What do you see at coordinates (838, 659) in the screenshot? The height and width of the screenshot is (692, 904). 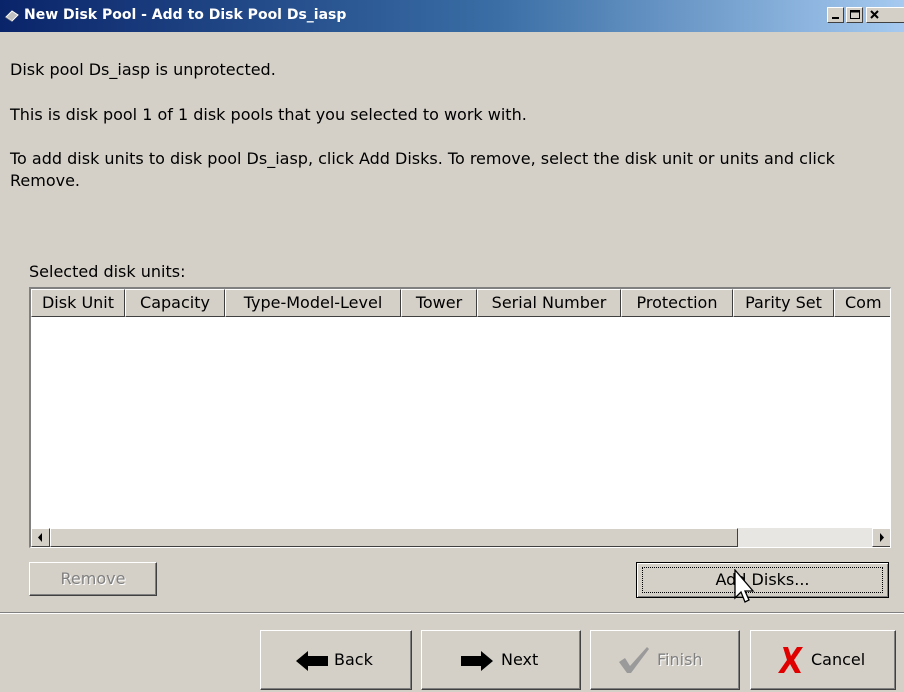 I see `cancel-label: Cancel` at bounding box center [838, 659].